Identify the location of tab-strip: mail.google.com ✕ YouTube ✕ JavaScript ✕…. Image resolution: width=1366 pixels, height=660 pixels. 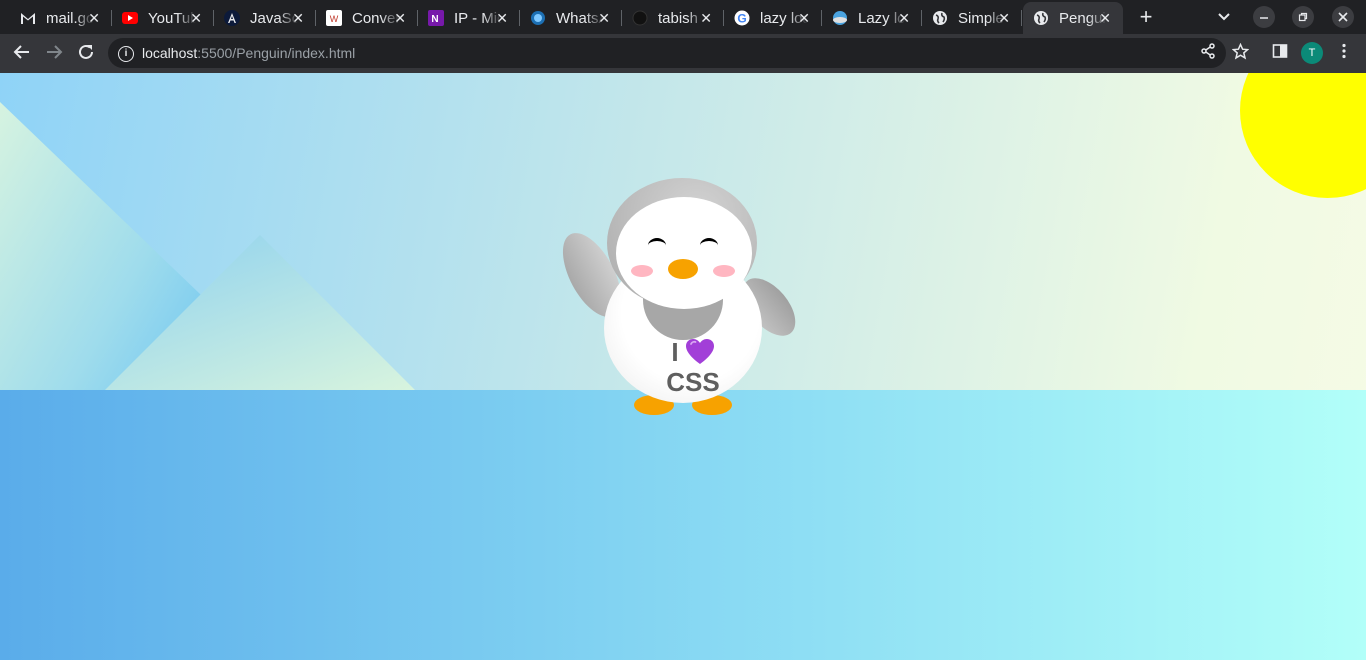
(683, 17).